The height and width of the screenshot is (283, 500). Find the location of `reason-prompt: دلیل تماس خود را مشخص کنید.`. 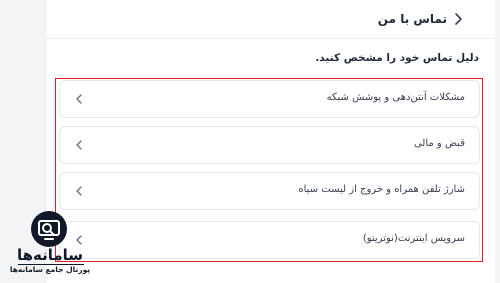

reason-prompt: دلیل تماس خود را مشخص کنید. is located at coordinates (397, 58).